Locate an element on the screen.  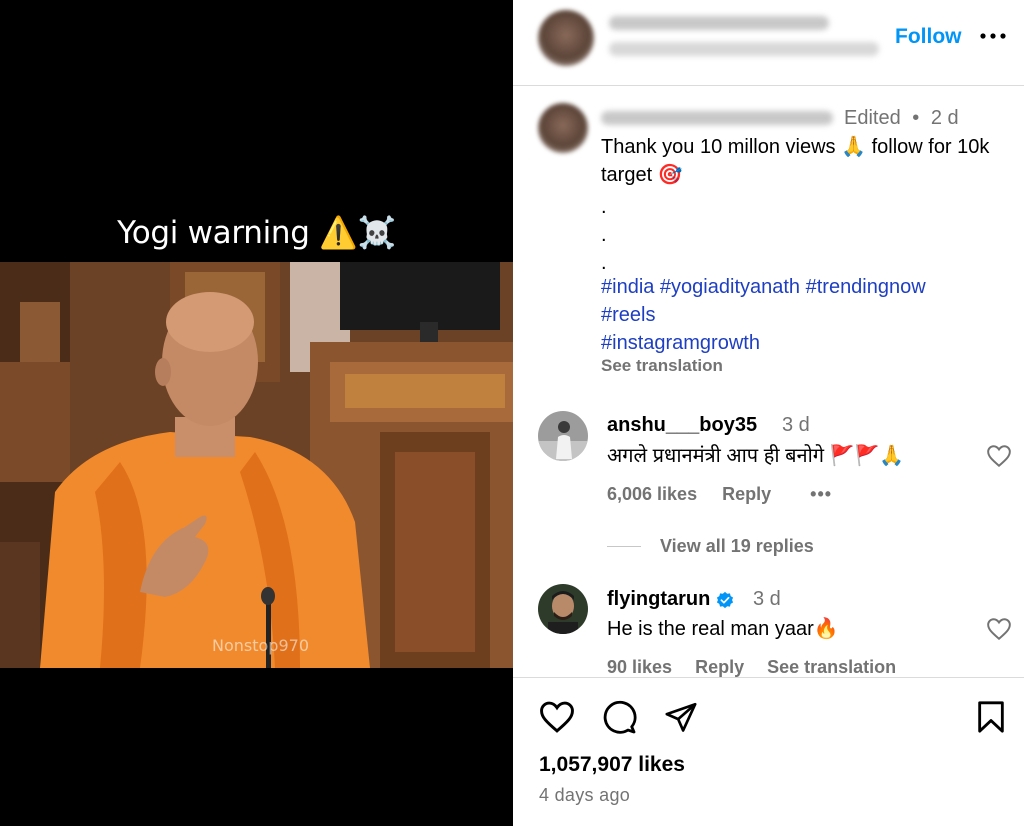
send-icon is located at coordinates (681, 717).